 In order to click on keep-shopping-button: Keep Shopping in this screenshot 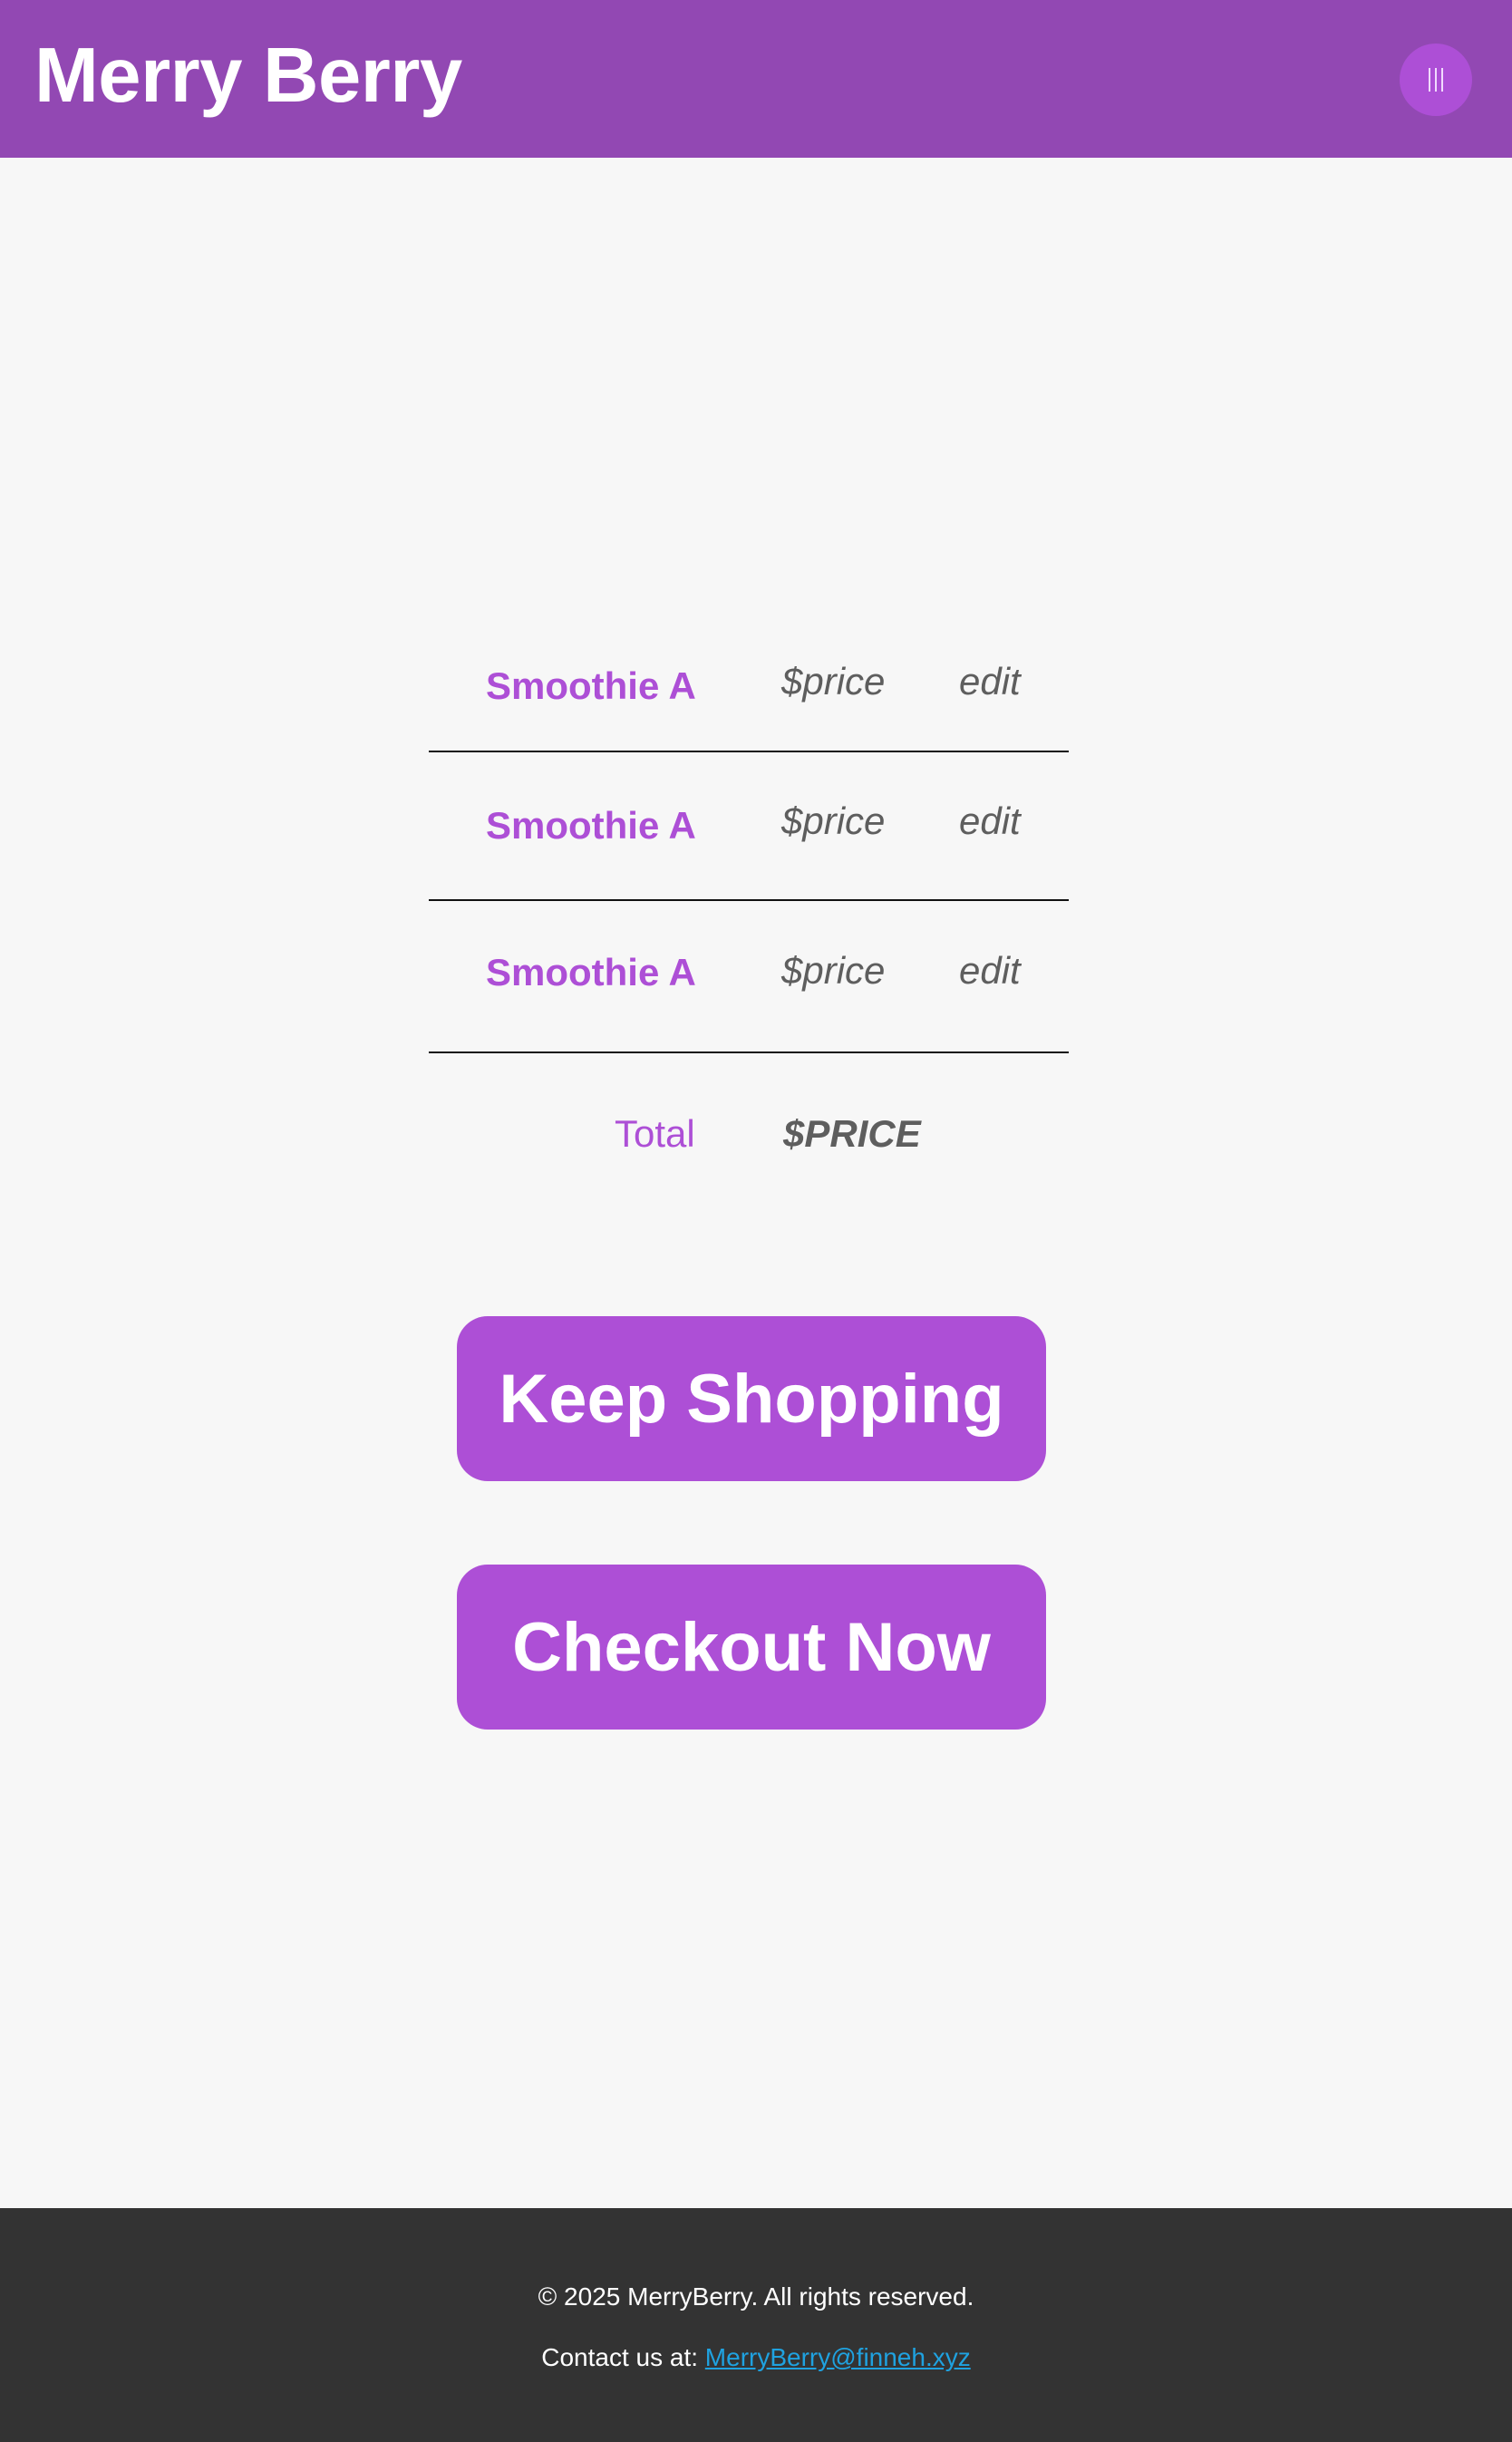, I will do `click(752, 1399)`.